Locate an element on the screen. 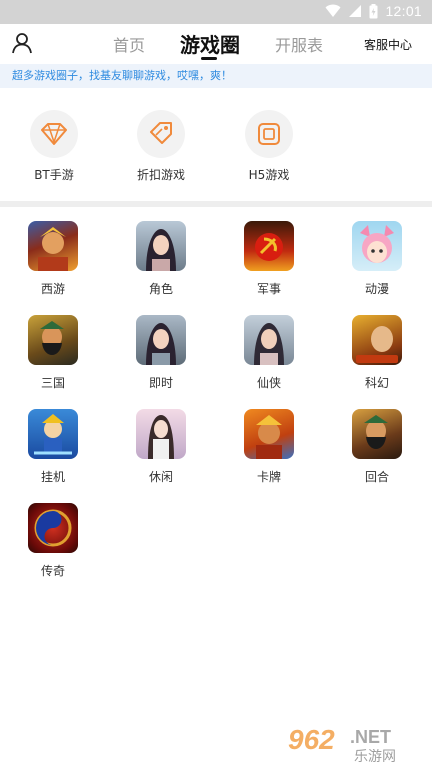  quick-entry-h5-games: H5游戏 is located at coordinates (269, 146).